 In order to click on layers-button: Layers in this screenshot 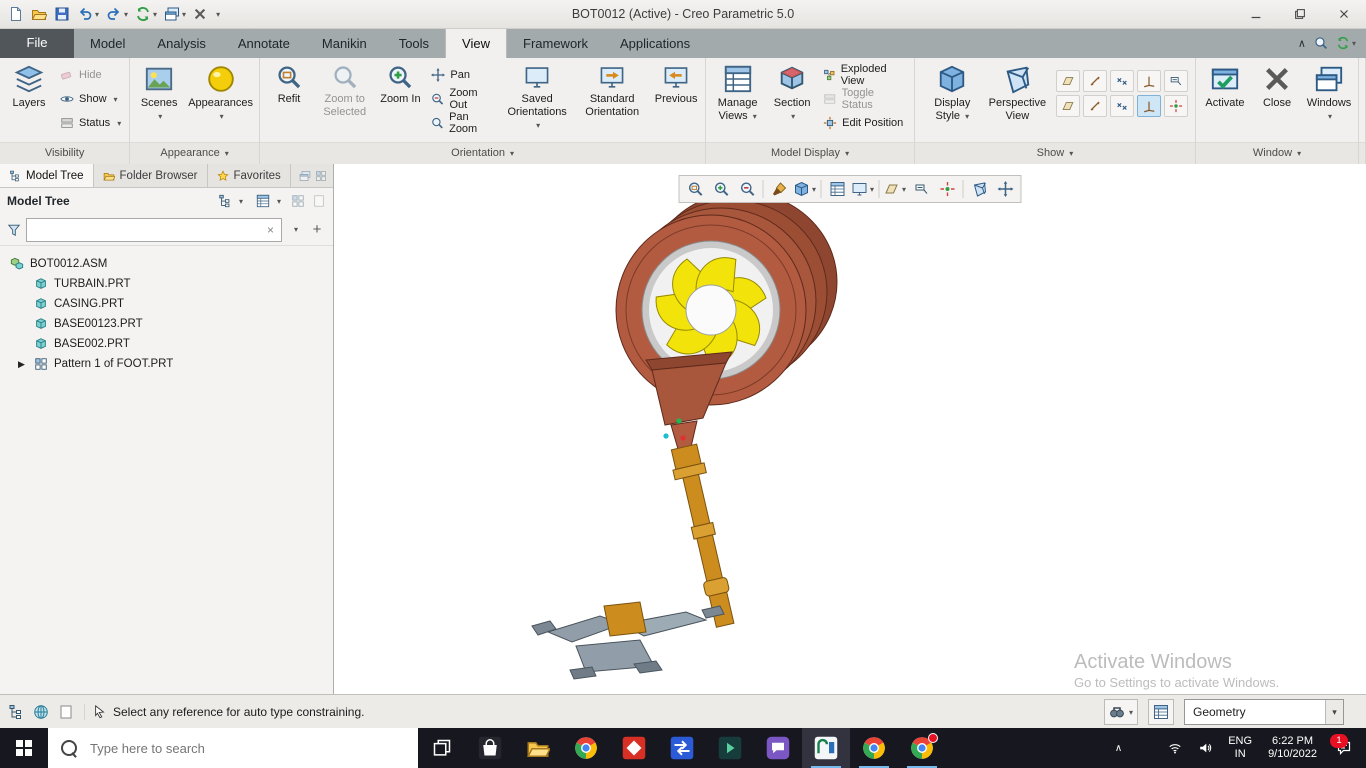, I will do `click(29, 87)`.